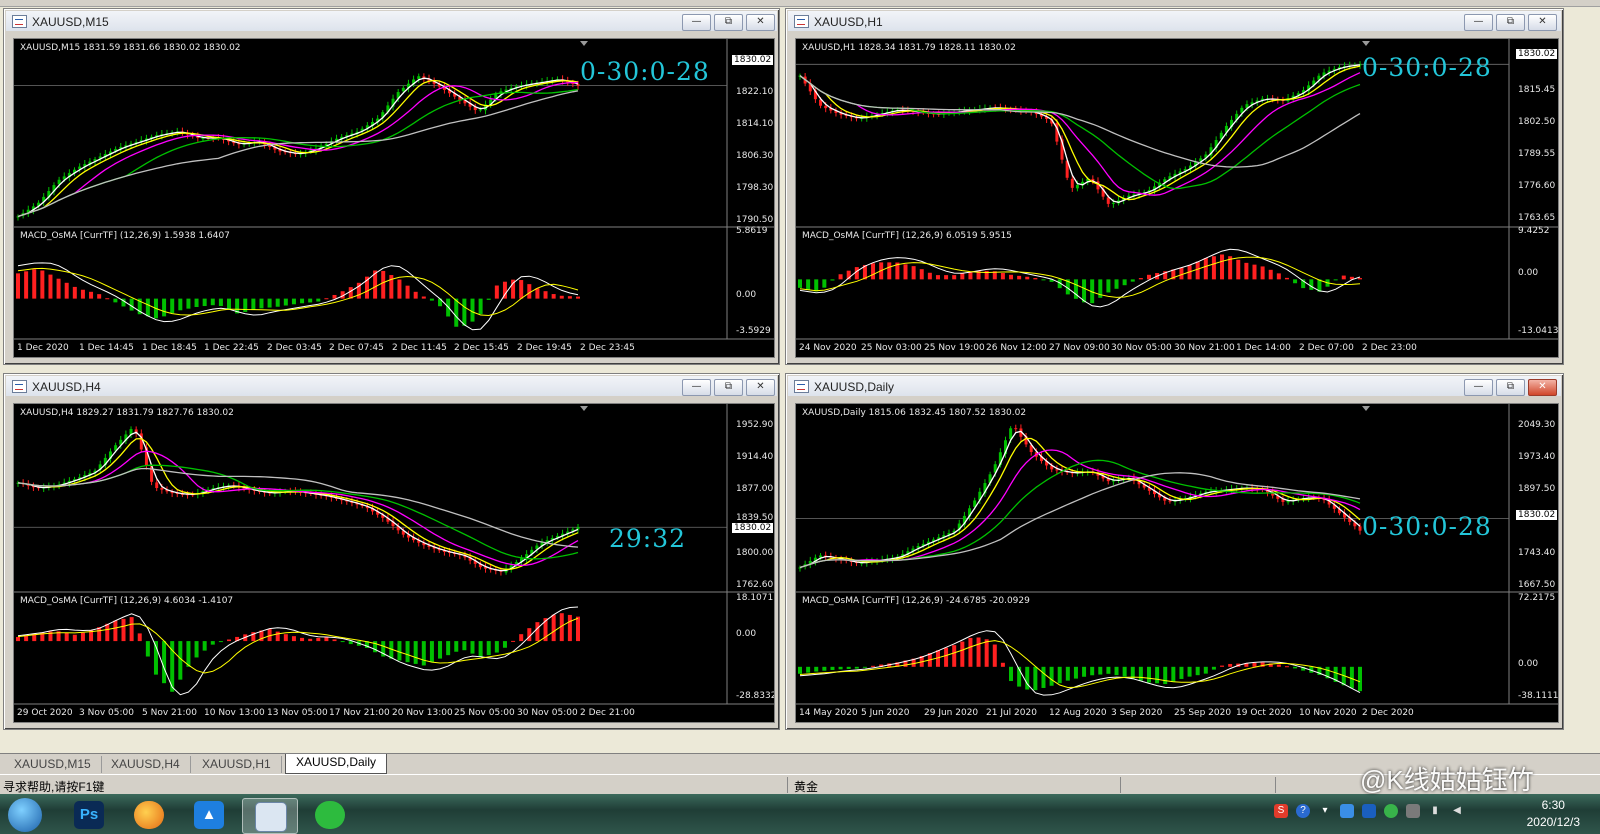 The height and width of the screenshot is (834, 1600). What do you see at coordinates (169, 348) in the screenshot?
I see `time-tick: 1 Dec 18:45` at bounding box center [169, 348].